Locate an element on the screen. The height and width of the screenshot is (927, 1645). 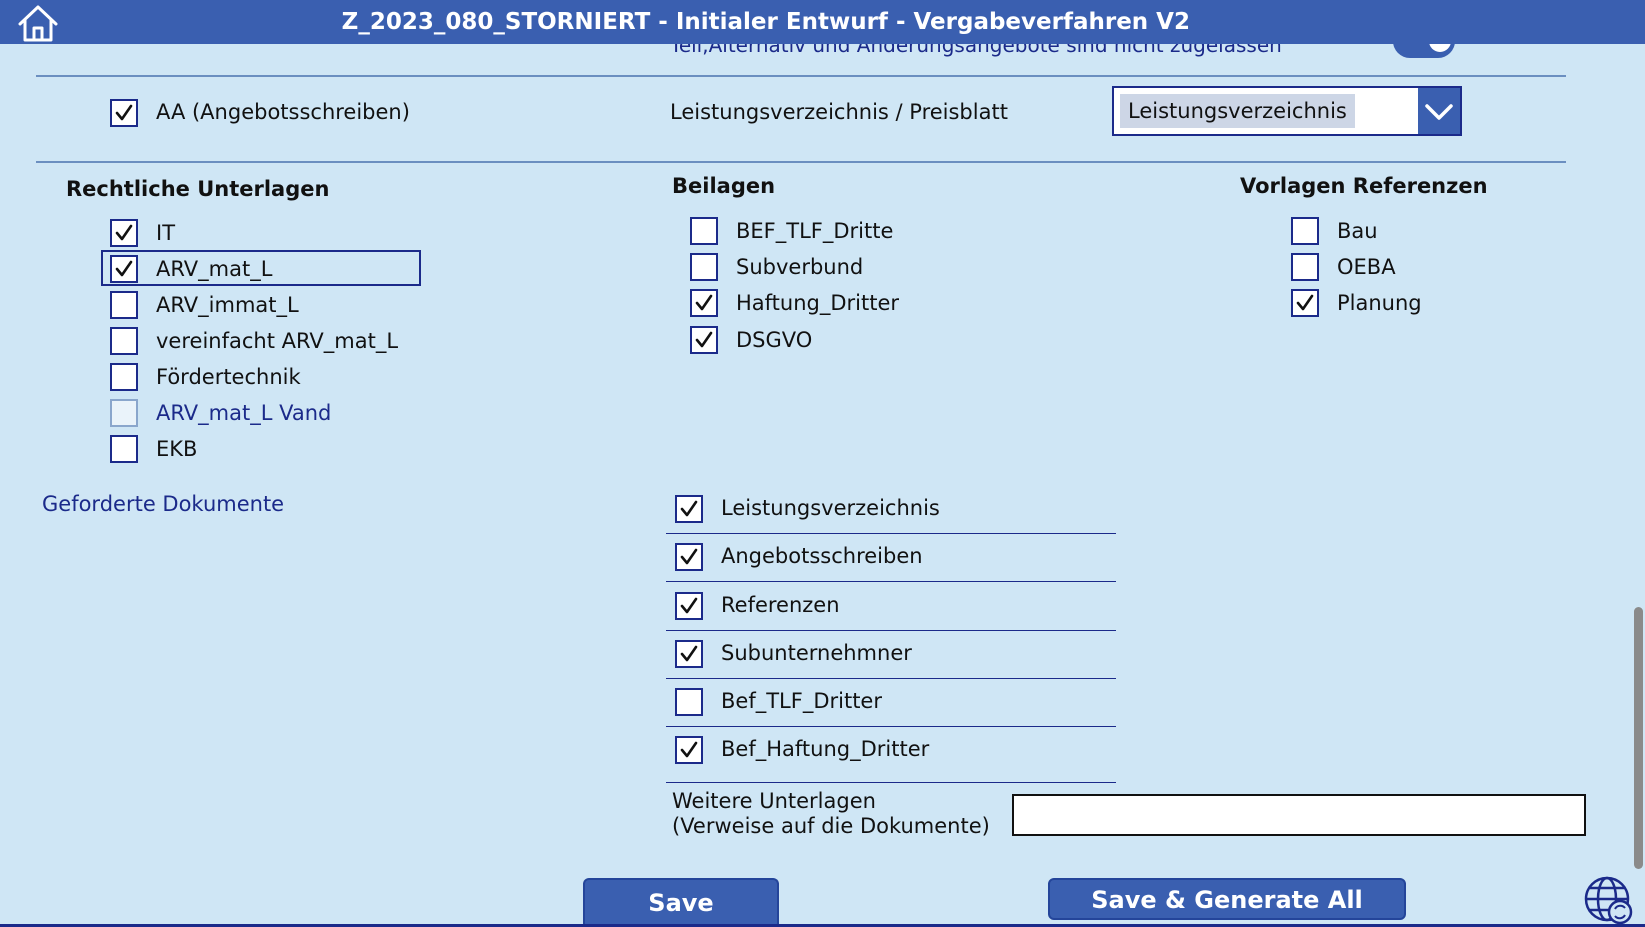
save-button: Save is located at coordinates (681, 902).